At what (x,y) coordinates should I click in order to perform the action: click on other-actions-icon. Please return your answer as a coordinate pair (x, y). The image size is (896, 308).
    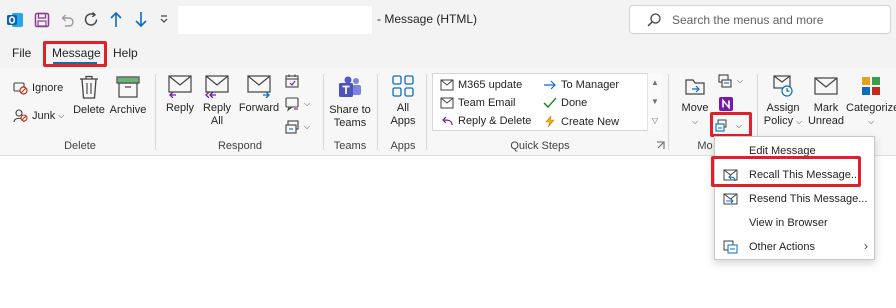
    Looking at the image, I should click on (730, 247).